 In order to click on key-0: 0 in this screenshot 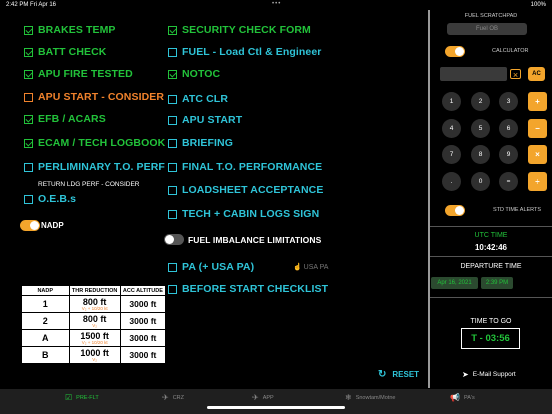, I will do `click(480, 181)`.